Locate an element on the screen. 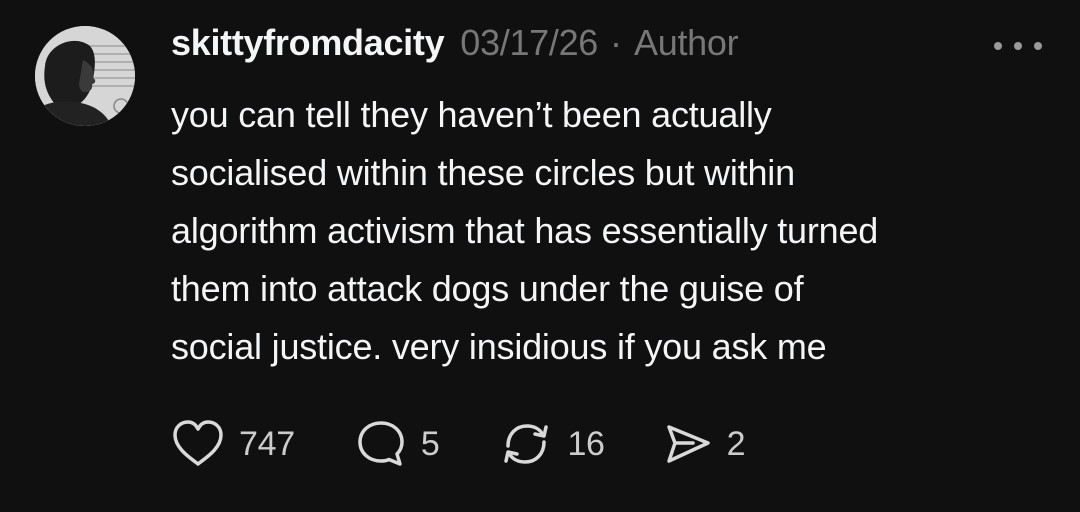 The width and height of the screenshot is (1080, 512). username: skittyfromdacity is located at coordinates (308, 43).